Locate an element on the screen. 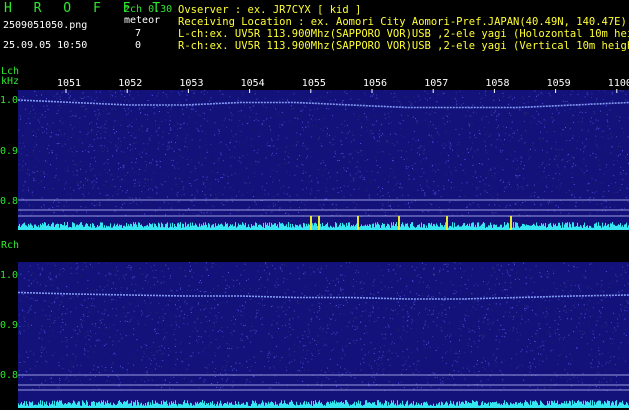  rch-ytick-0-8: 0.8 is located at coordinates (9, 375).